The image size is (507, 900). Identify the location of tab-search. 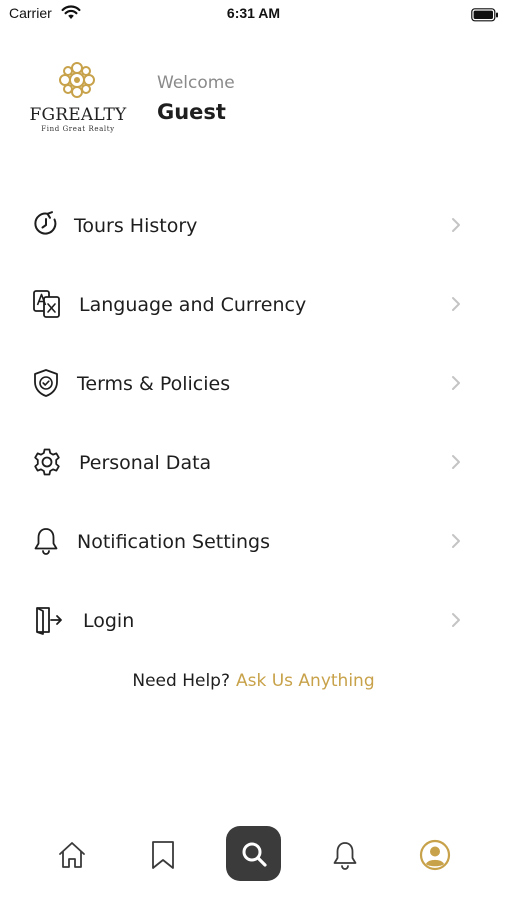
(253, 853).